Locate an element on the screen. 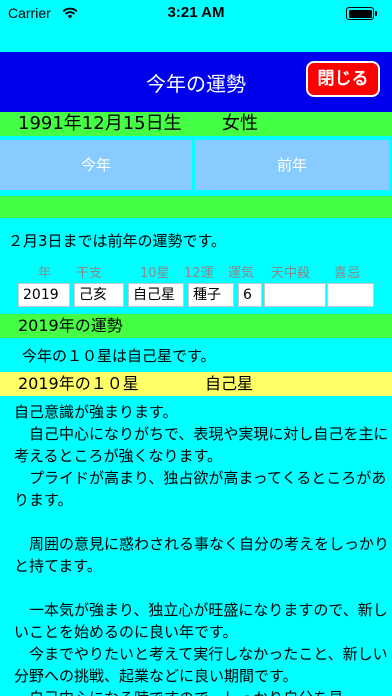  clock-label: 3:21 AM is located at coordinates (196, 12).